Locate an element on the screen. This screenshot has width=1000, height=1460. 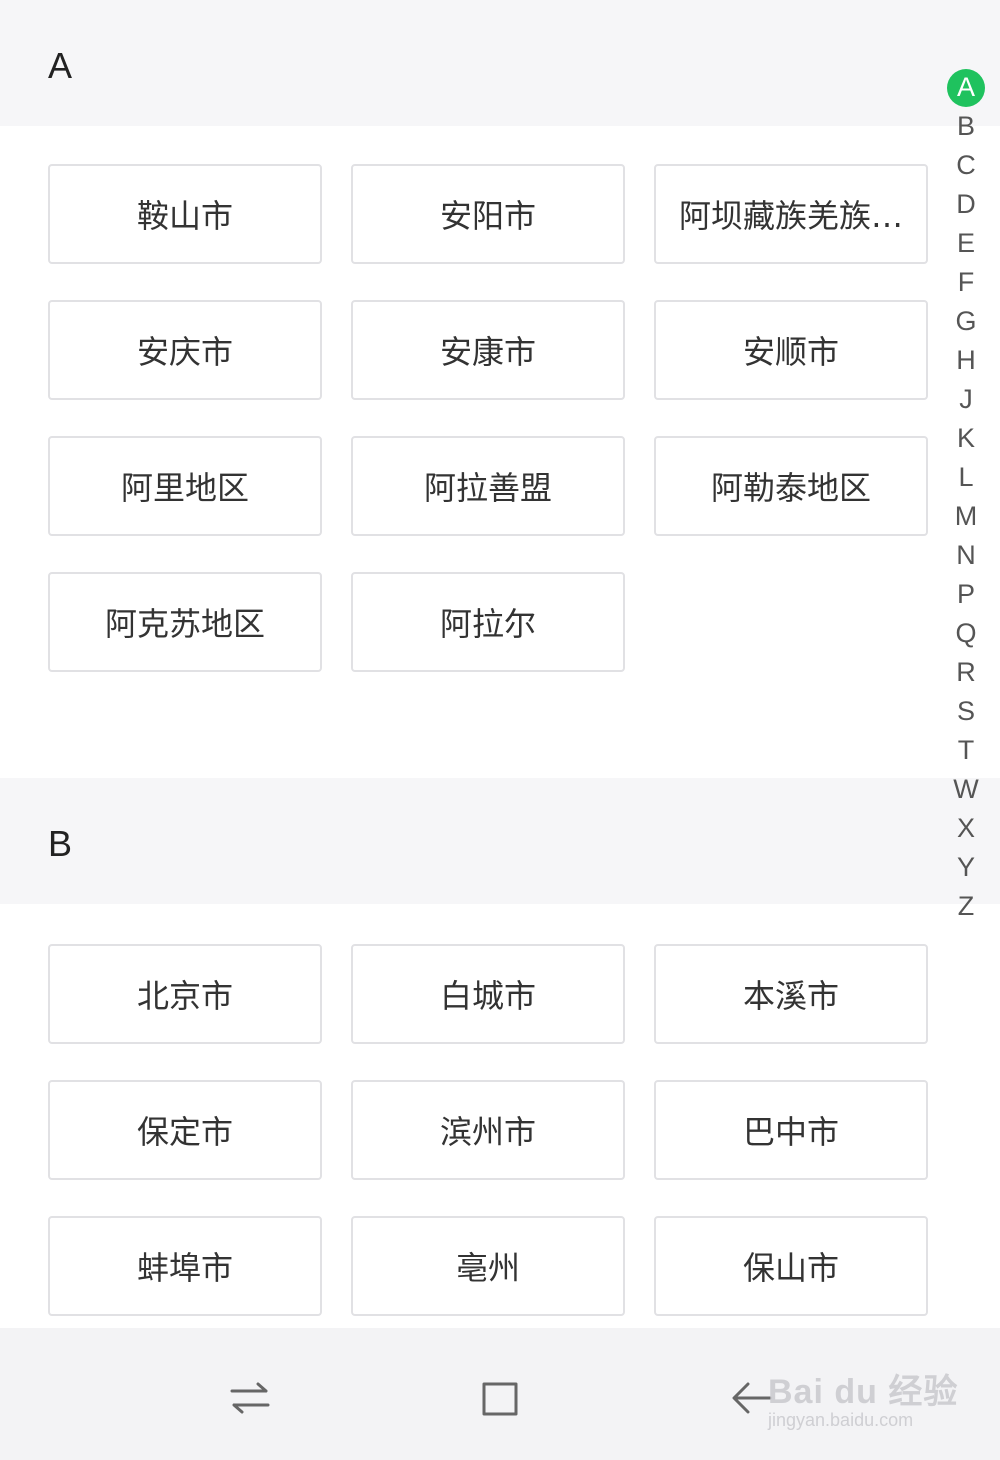
index-letter: L is located at coordinates (966, 477).